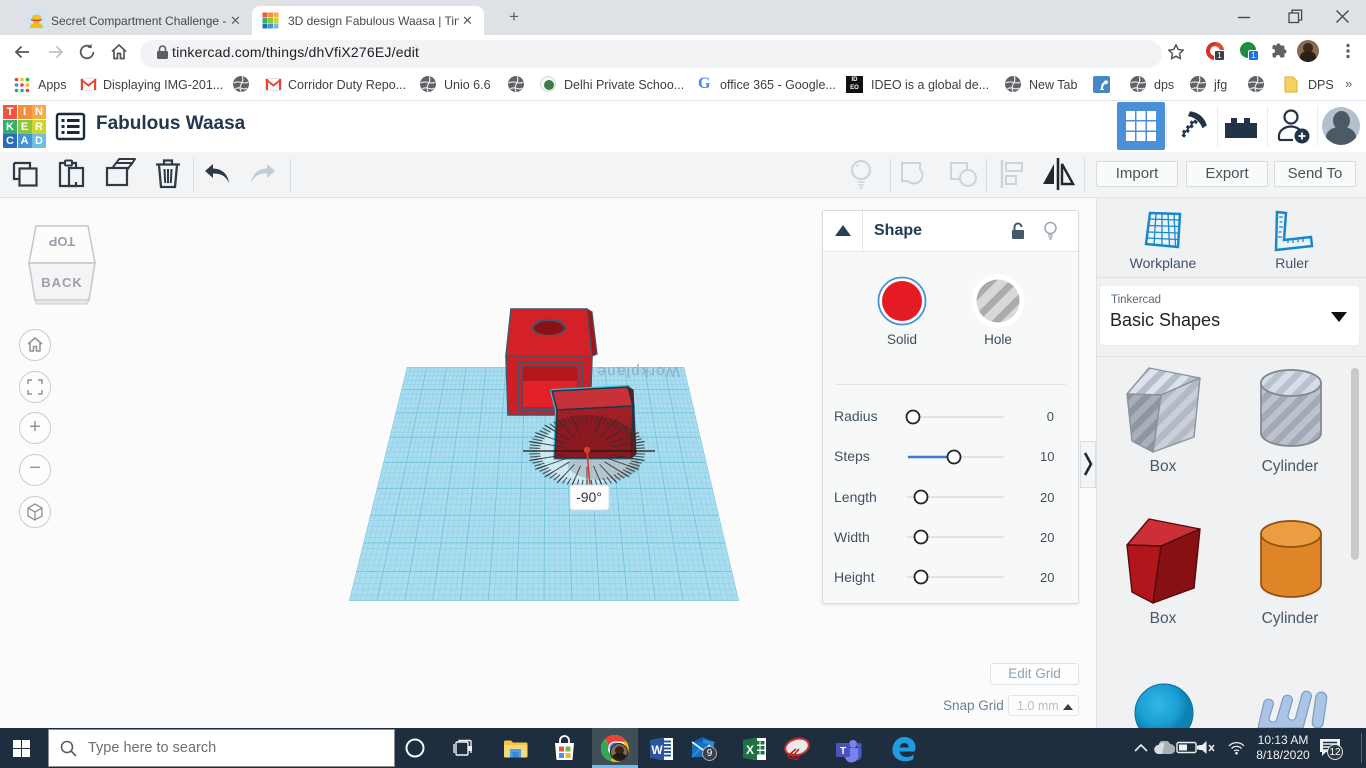 Image resolution: width=1366 pixels, height=768 pixels. I want to click on svg-text: BACK, so click(62, 282).